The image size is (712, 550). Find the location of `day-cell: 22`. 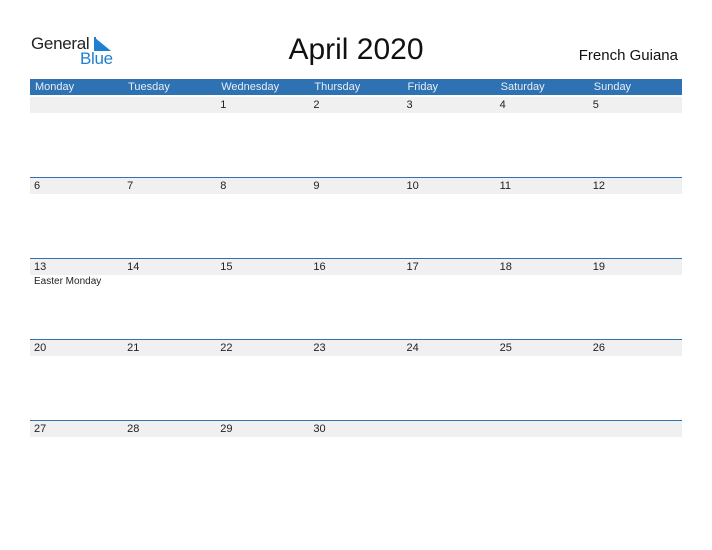

day-cell: 22 is located at coordinates (226, 348).